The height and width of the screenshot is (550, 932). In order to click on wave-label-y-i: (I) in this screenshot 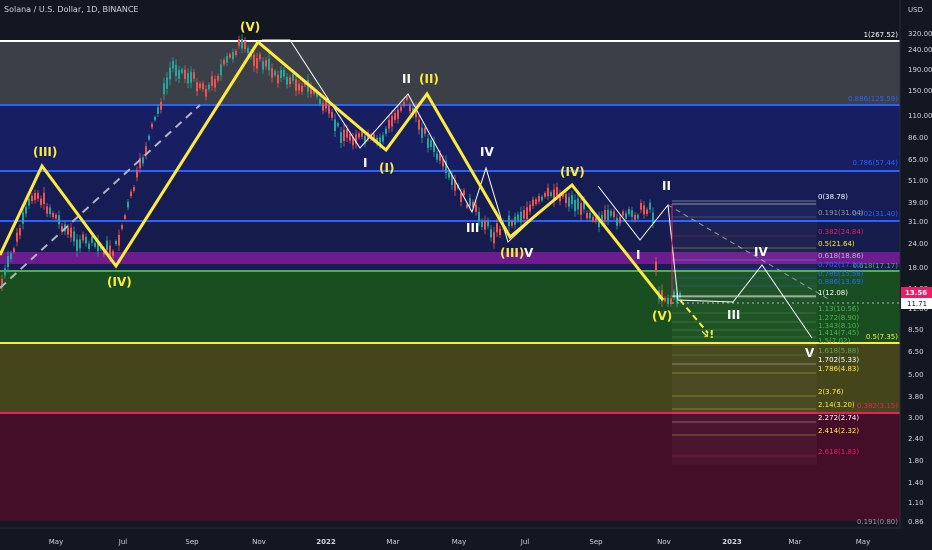, I will do `click(386, 168)`.